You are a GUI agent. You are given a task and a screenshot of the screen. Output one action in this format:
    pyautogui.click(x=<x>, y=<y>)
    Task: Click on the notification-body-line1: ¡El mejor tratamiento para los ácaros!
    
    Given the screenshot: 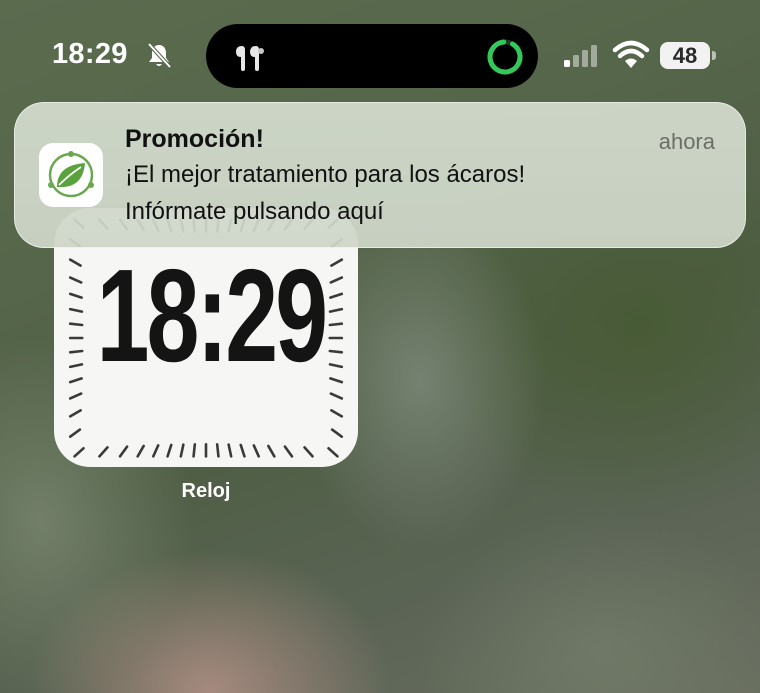 What is the action you would take?
    pyautogui.click(x=325, y=174)
    